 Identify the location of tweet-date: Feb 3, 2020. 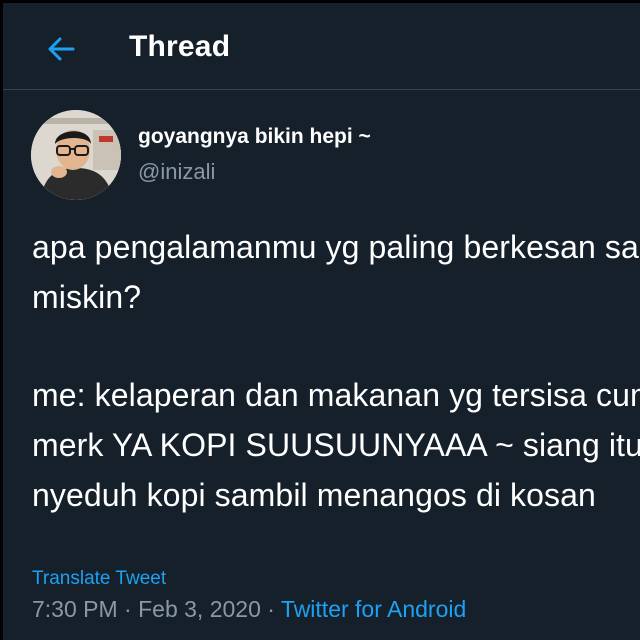
(199, 609).